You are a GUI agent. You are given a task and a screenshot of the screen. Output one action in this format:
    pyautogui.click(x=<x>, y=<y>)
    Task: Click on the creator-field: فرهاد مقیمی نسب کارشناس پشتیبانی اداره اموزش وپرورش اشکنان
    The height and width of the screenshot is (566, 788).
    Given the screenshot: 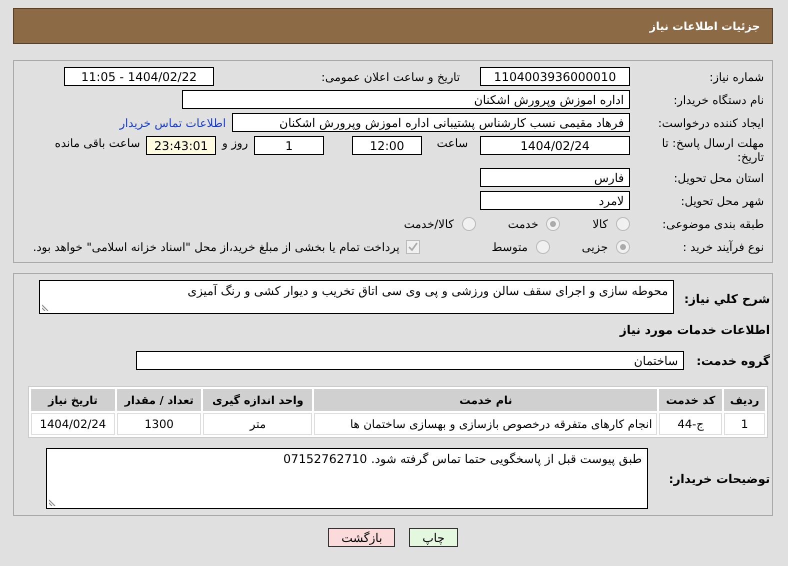 What is the action you would take?
    pyautogui.click(x=431, y=122)
    